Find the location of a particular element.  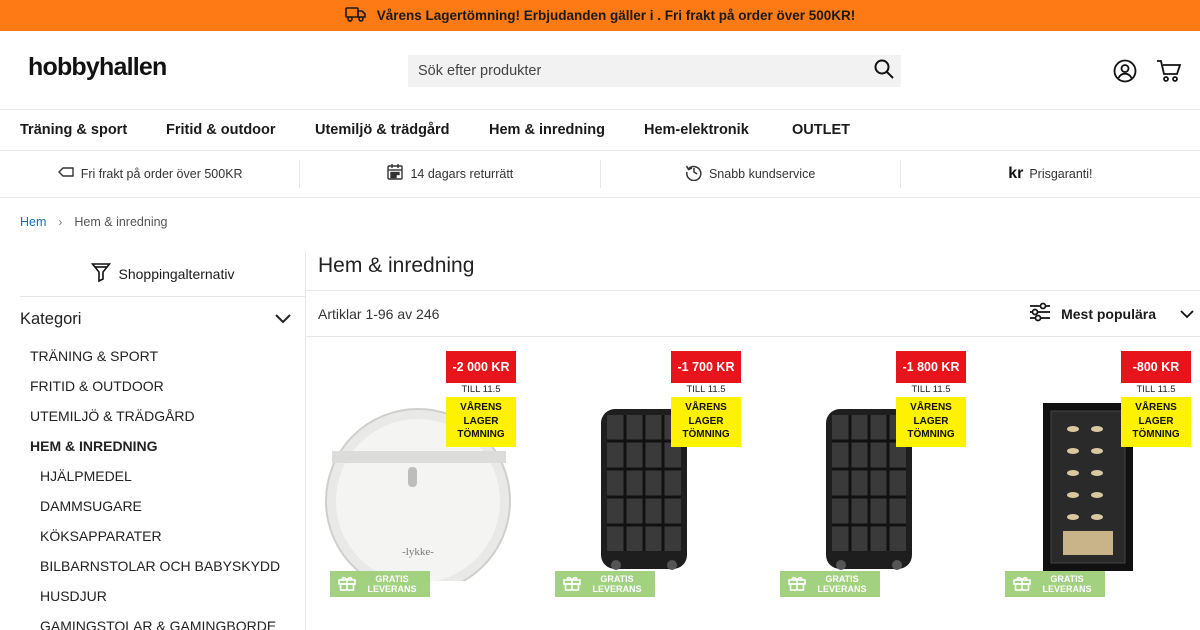

subcategory-item: HJÄLPMEDEL is located at coordinates (162, 476).